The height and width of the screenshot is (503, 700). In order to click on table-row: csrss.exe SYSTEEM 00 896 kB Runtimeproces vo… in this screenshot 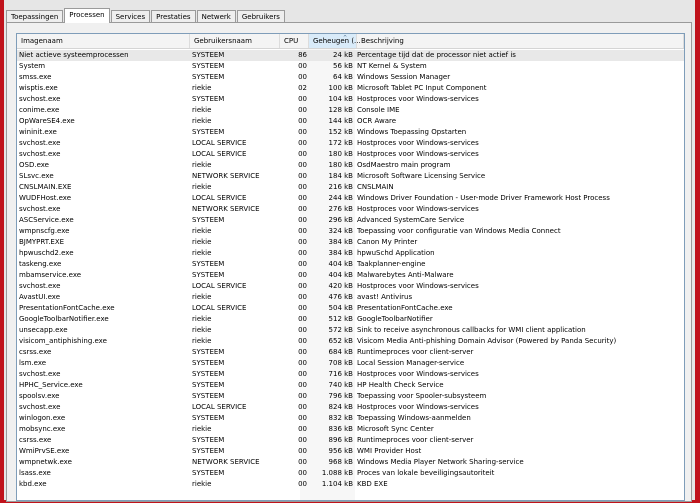, I will do `click(350, 440)`.